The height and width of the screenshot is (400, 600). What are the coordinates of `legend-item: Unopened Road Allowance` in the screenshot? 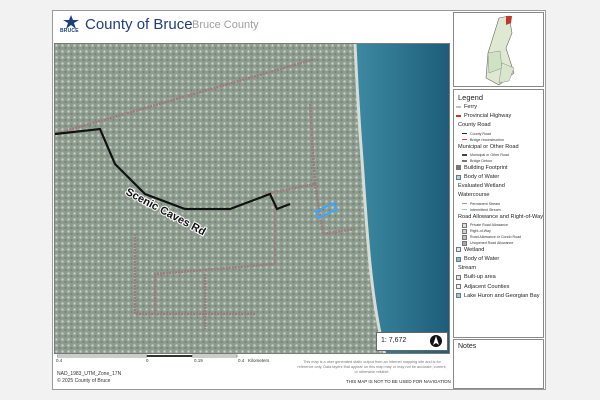 It's located at (488, 243).